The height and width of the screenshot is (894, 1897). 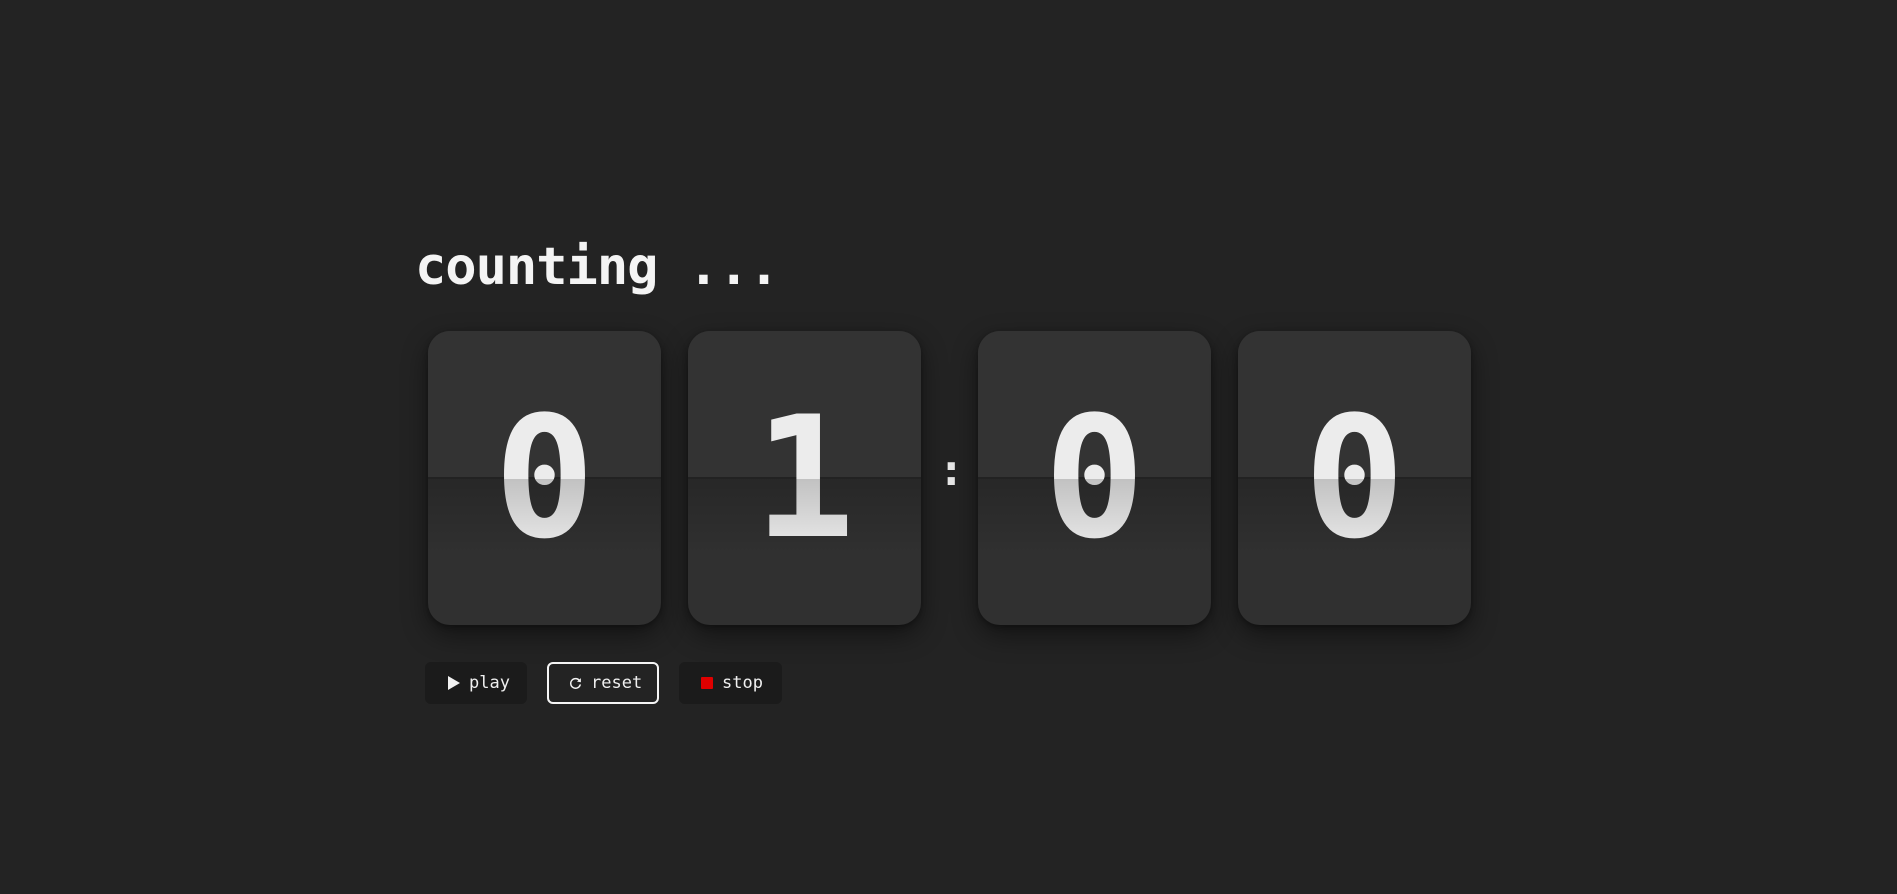 I want to click on reset-button: reset, so click(x=603, y=683).